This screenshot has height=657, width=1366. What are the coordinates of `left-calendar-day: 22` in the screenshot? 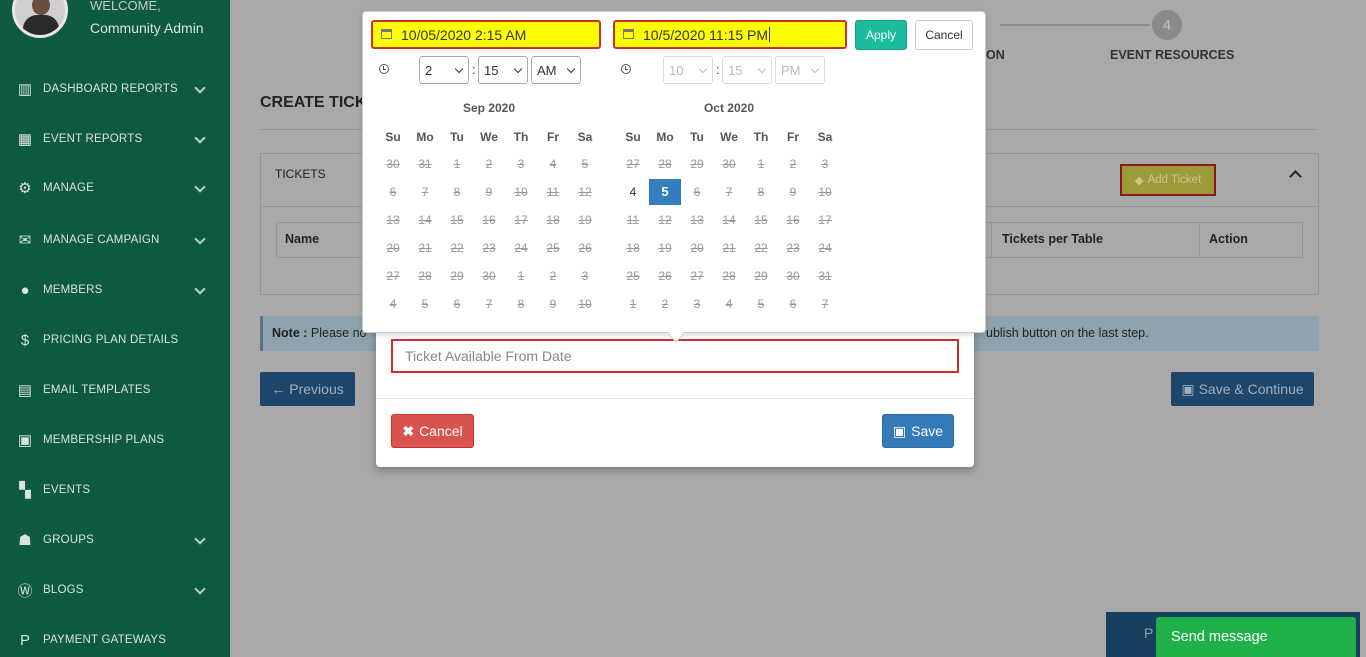 It's located at (457, 248).